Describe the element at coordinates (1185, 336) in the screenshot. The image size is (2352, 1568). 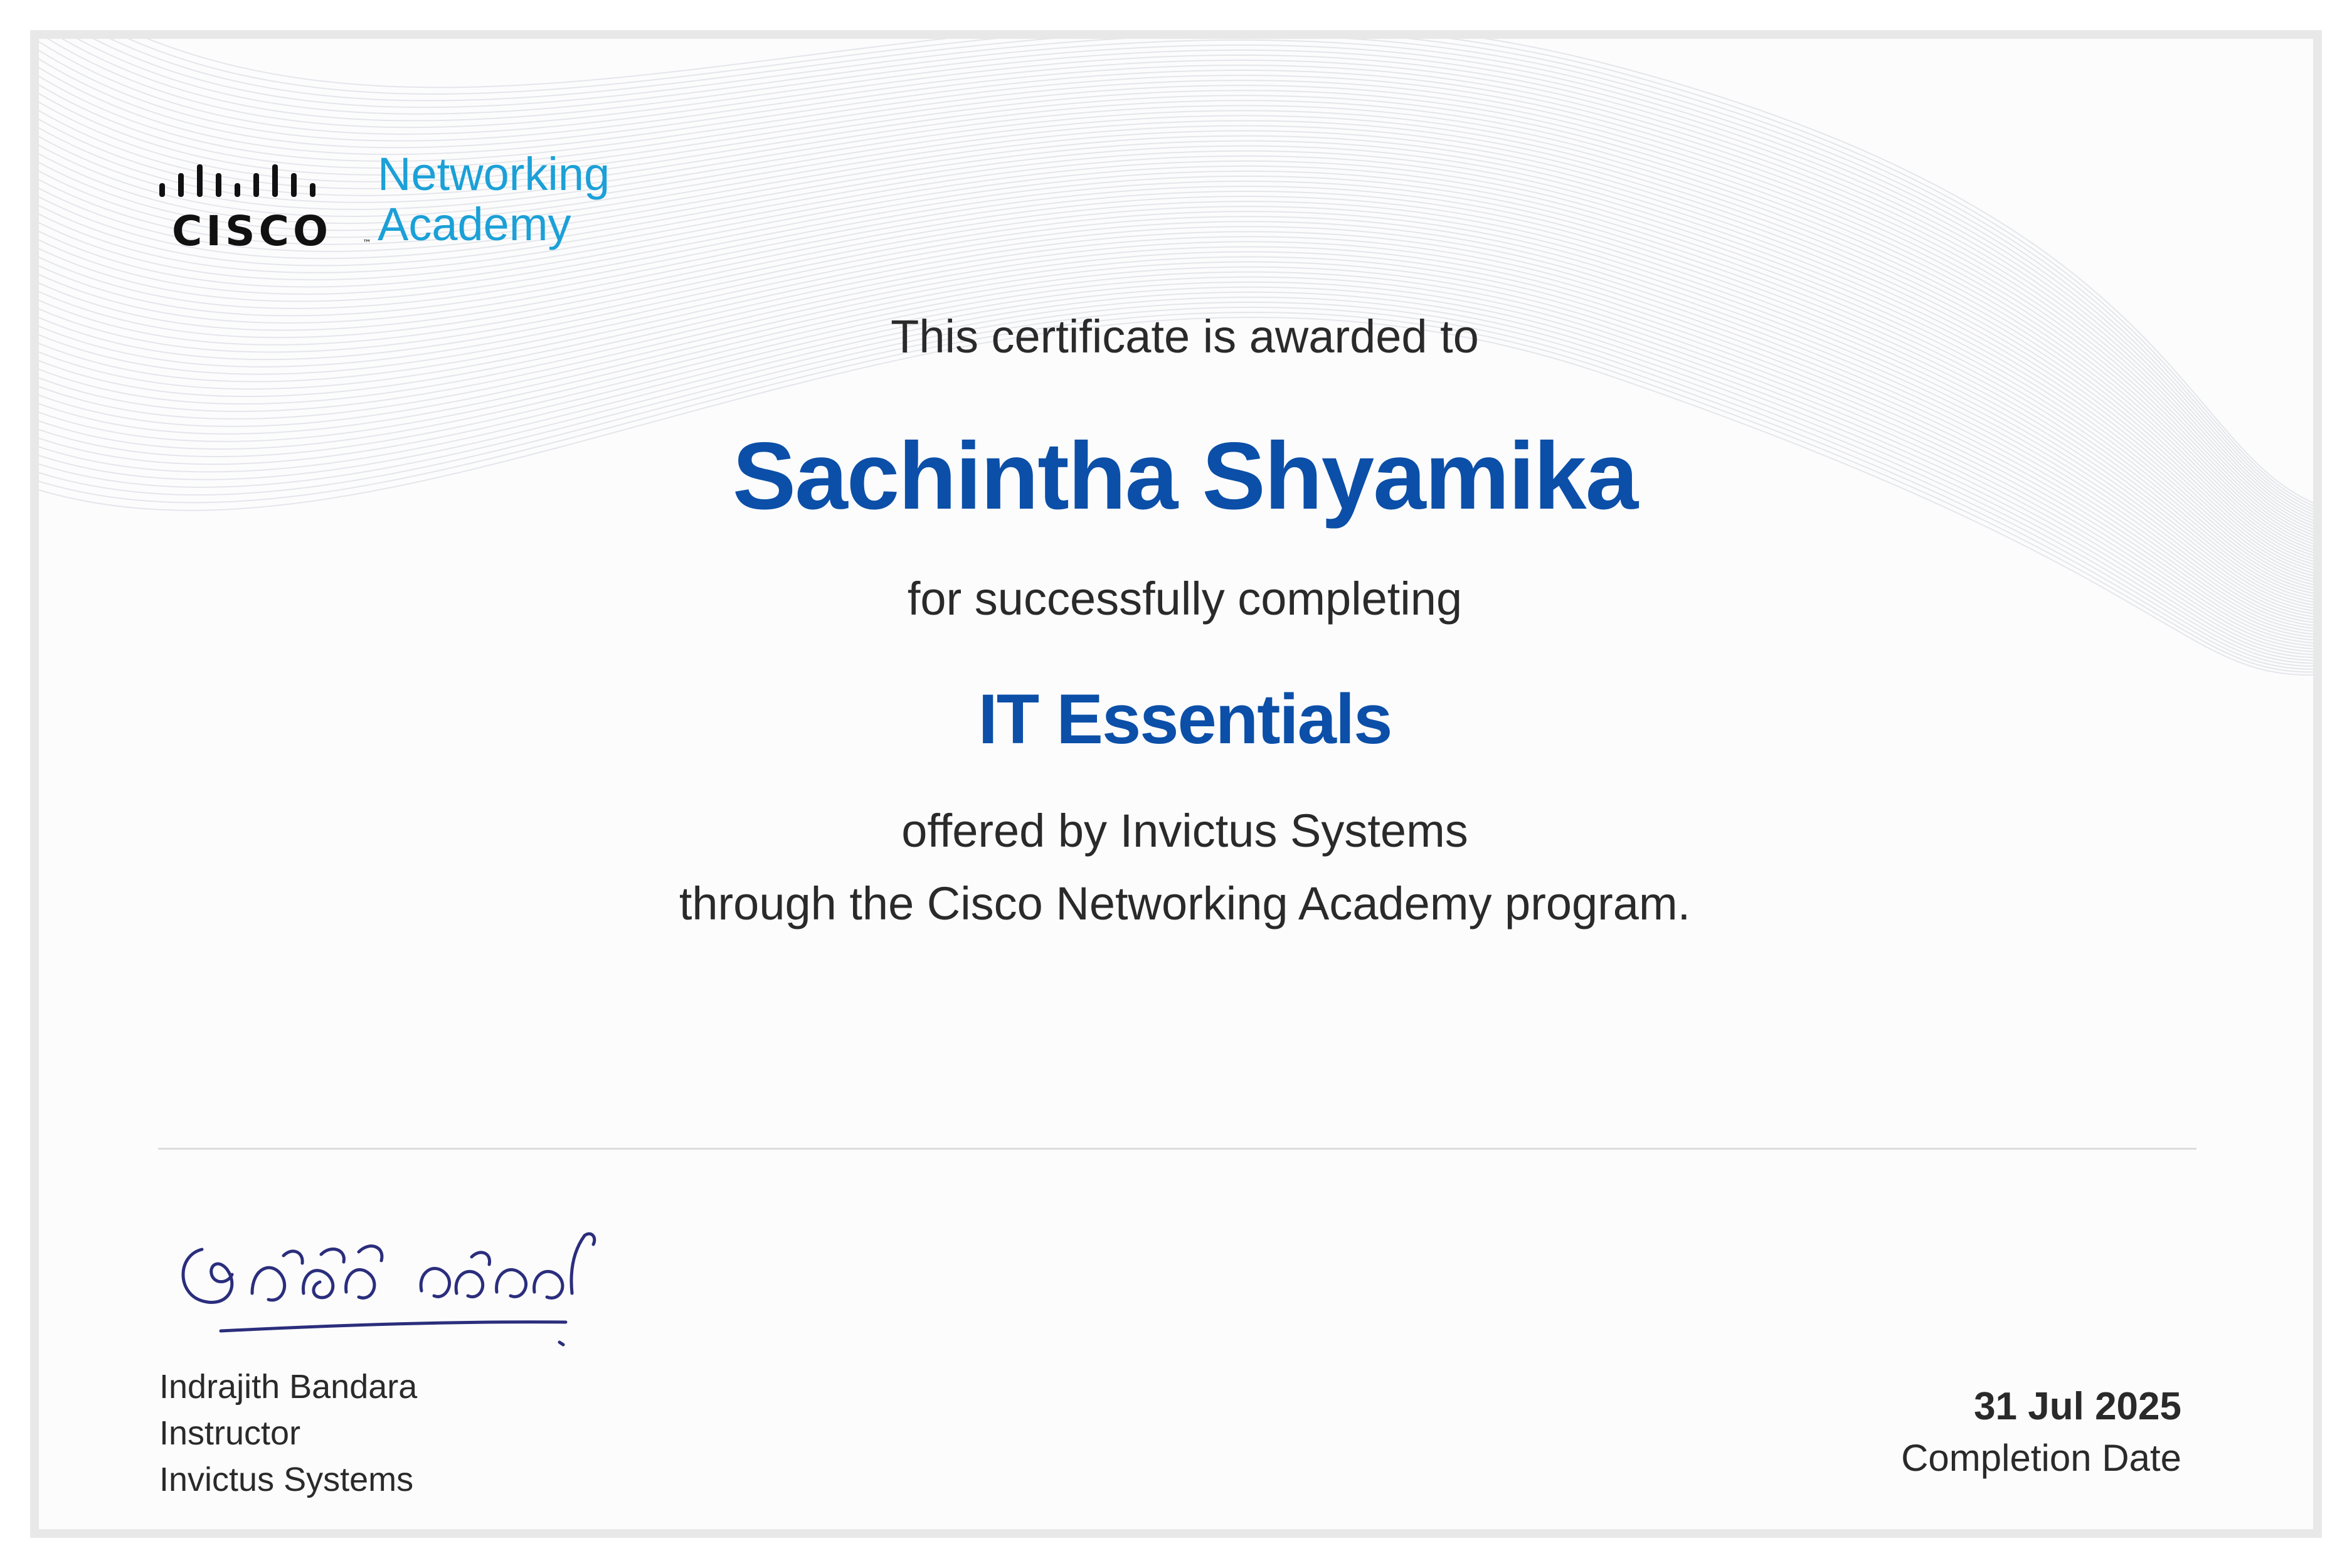
I see `awarded-to-label: This certificate is awarded to` at that location.